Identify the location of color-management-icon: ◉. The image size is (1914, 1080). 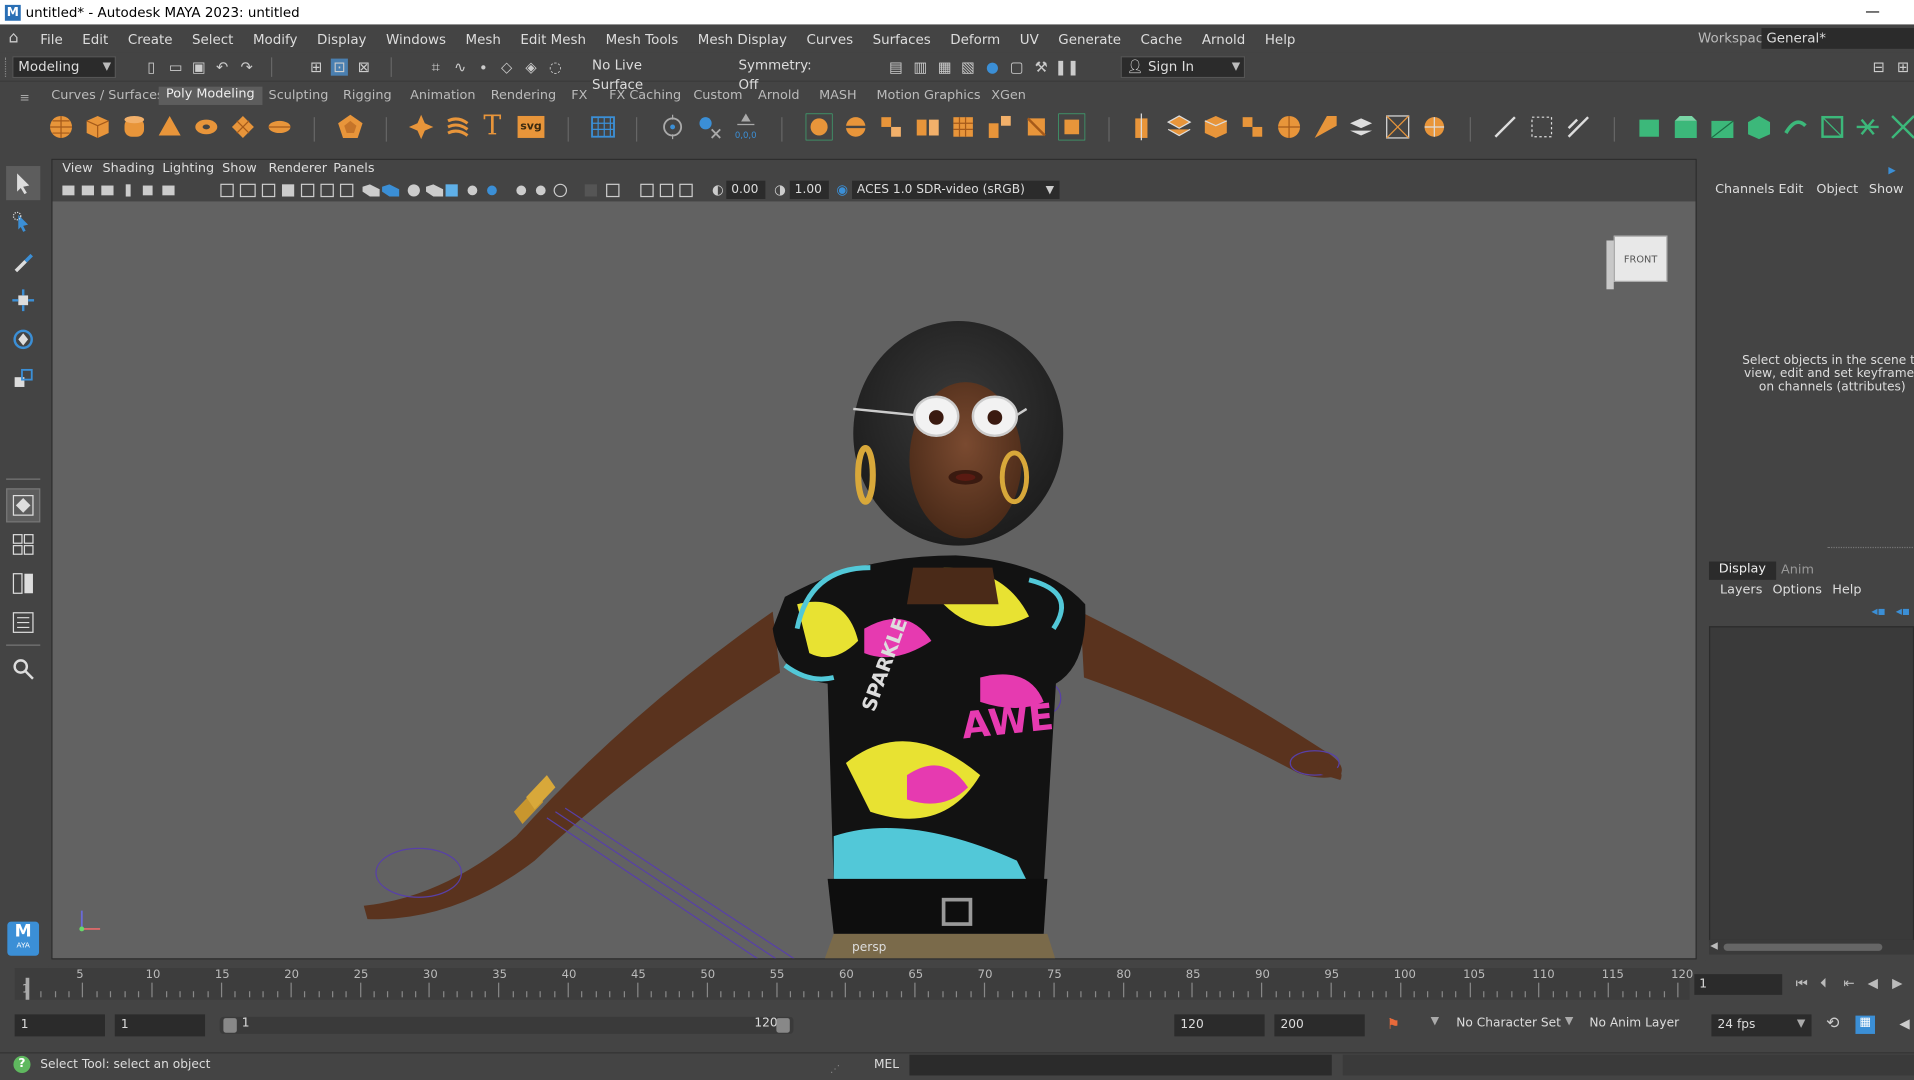
(842, 190).